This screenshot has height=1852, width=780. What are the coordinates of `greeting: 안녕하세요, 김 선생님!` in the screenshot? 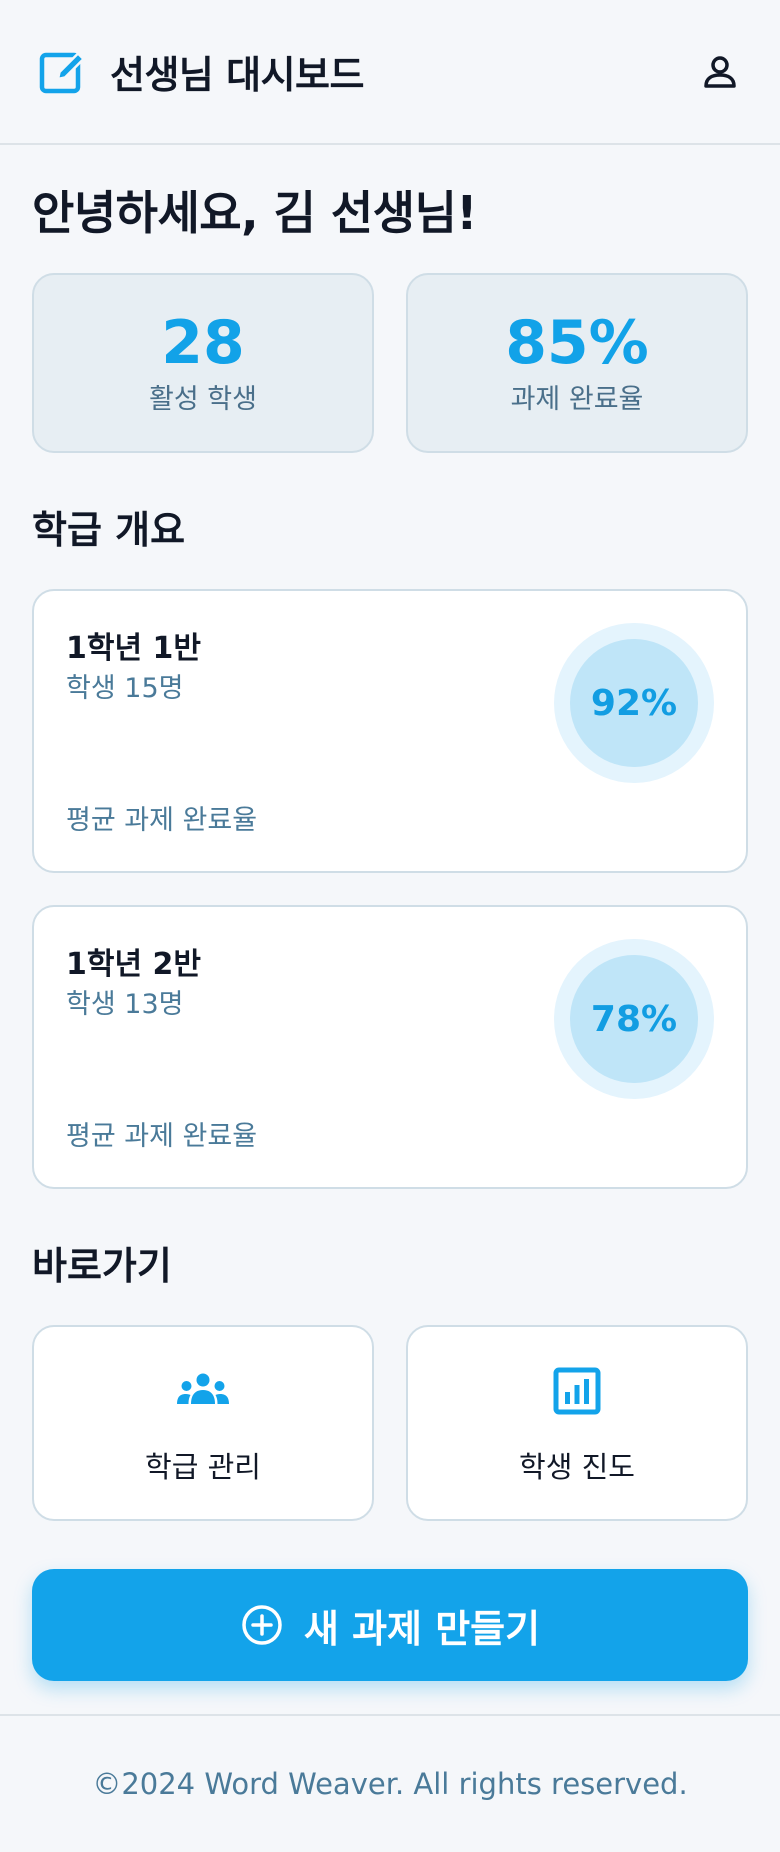 It's located at (254, 213).